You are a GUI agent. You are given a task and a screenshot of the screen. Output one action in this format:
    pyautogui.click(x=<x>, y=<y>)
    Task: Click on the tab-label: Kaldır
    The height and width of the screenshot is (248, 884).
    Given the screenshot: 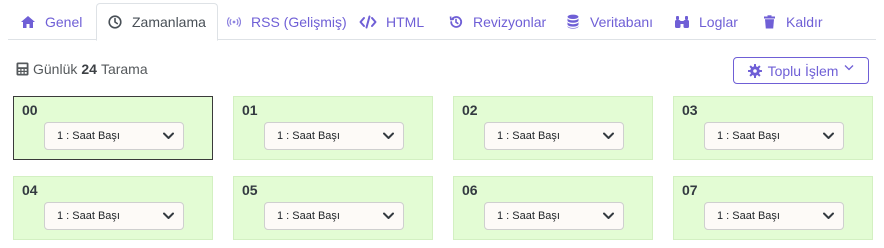 What is the action you would take?
    pyautogui.click(x=804, y=21)
    